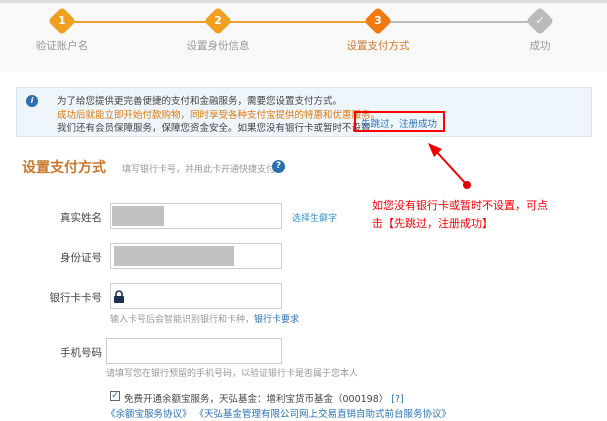 This screenshot has height=421, width=607. What do you see at coordinates (378, 46) in the screenshot?
I see `step-3-label: 设置支付方式` at bounding box center [378, 46].